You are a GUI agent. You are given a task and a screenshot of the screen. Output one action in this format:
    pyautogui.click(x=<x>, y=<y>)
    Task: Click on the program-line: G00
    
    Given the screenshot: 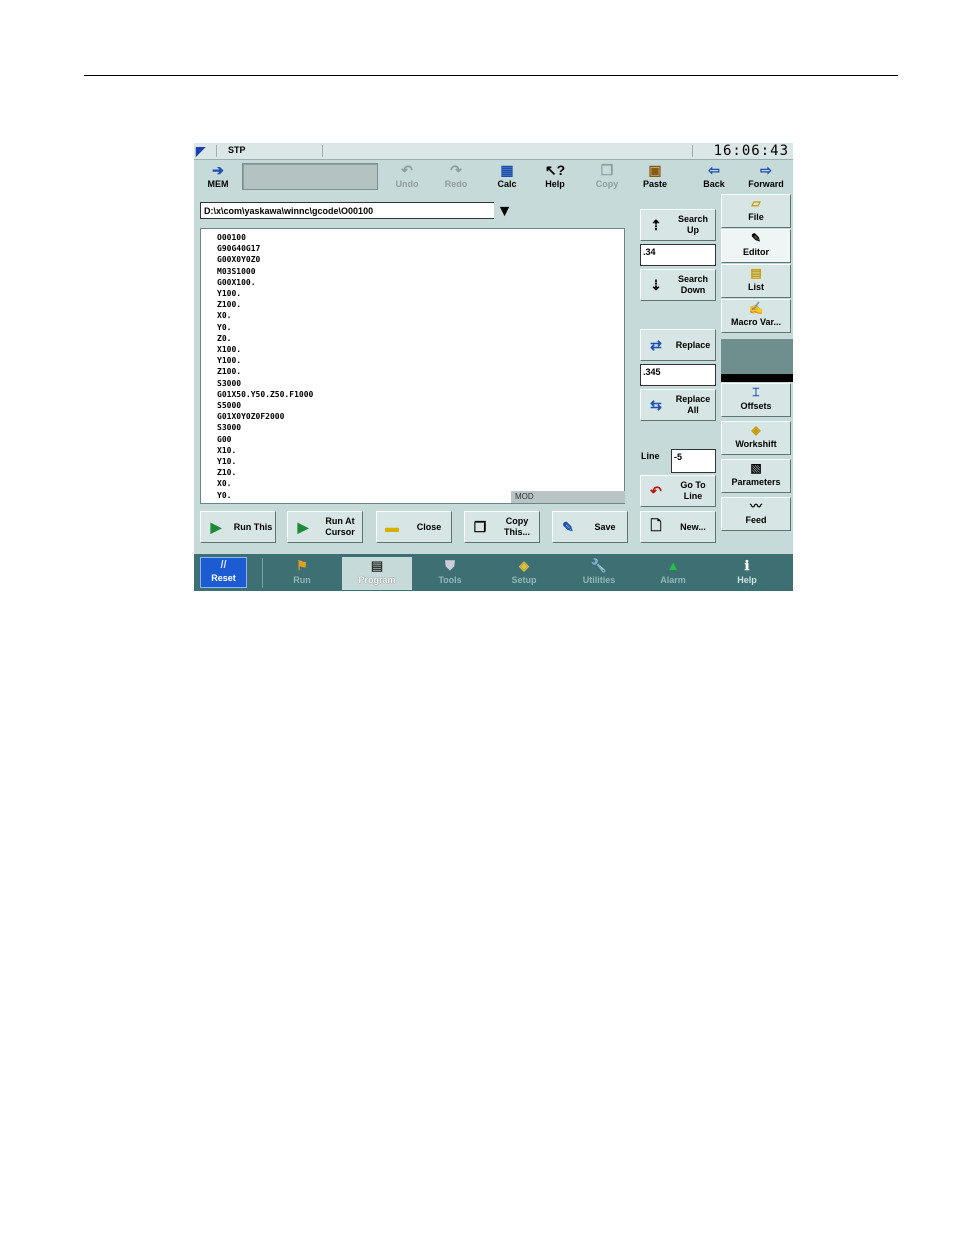 What is the action you would take?
    pyautogui.click(x=224, y=439)
    